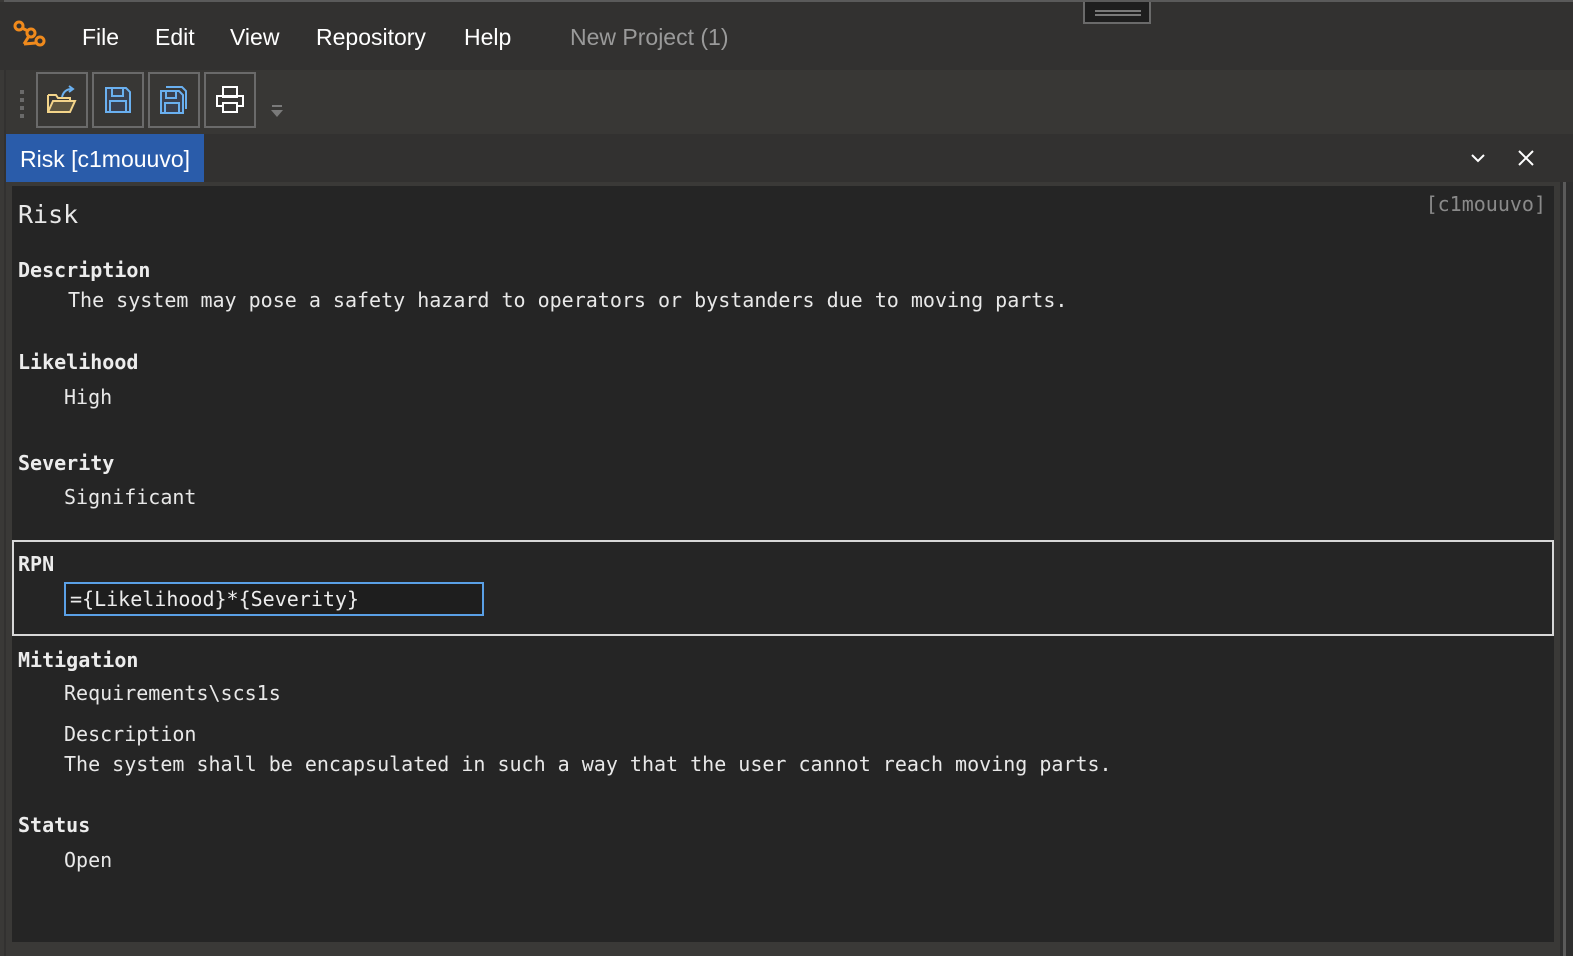 This screenshot has height=956, width=1573. I want to click on rpn-field-frame: RPN, so click(783, 588).